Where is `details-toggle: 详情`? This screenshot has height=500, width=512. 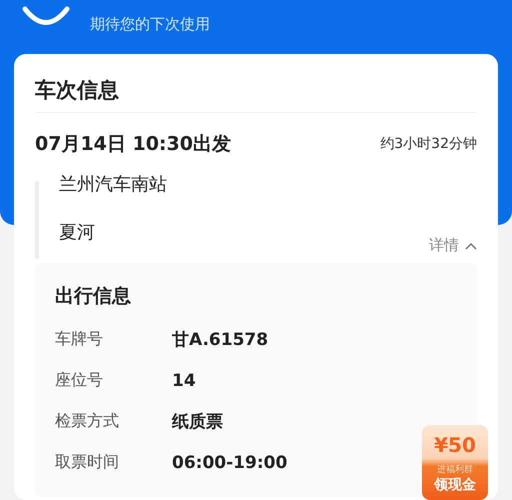
details-toggle: 详情 is located at coordinates (453, 245).